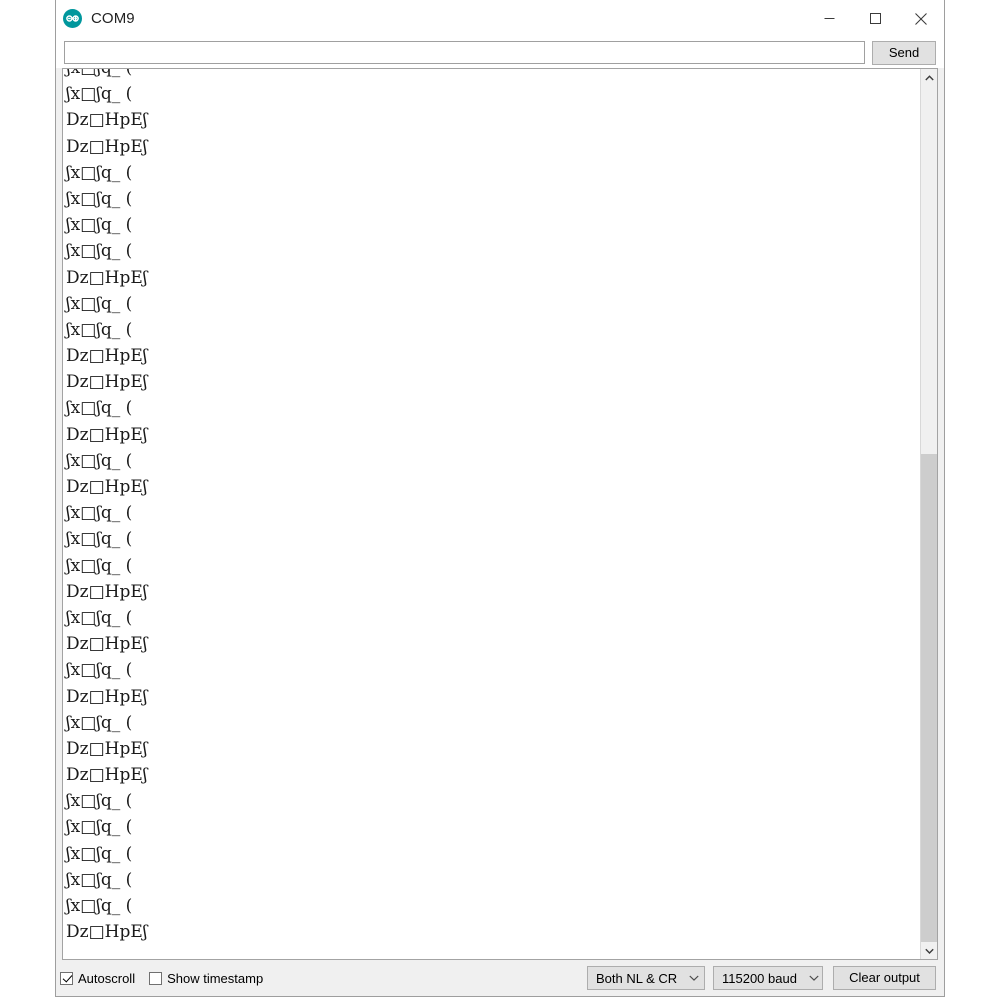  I want to click on serial-send-input, so click(464, 52).